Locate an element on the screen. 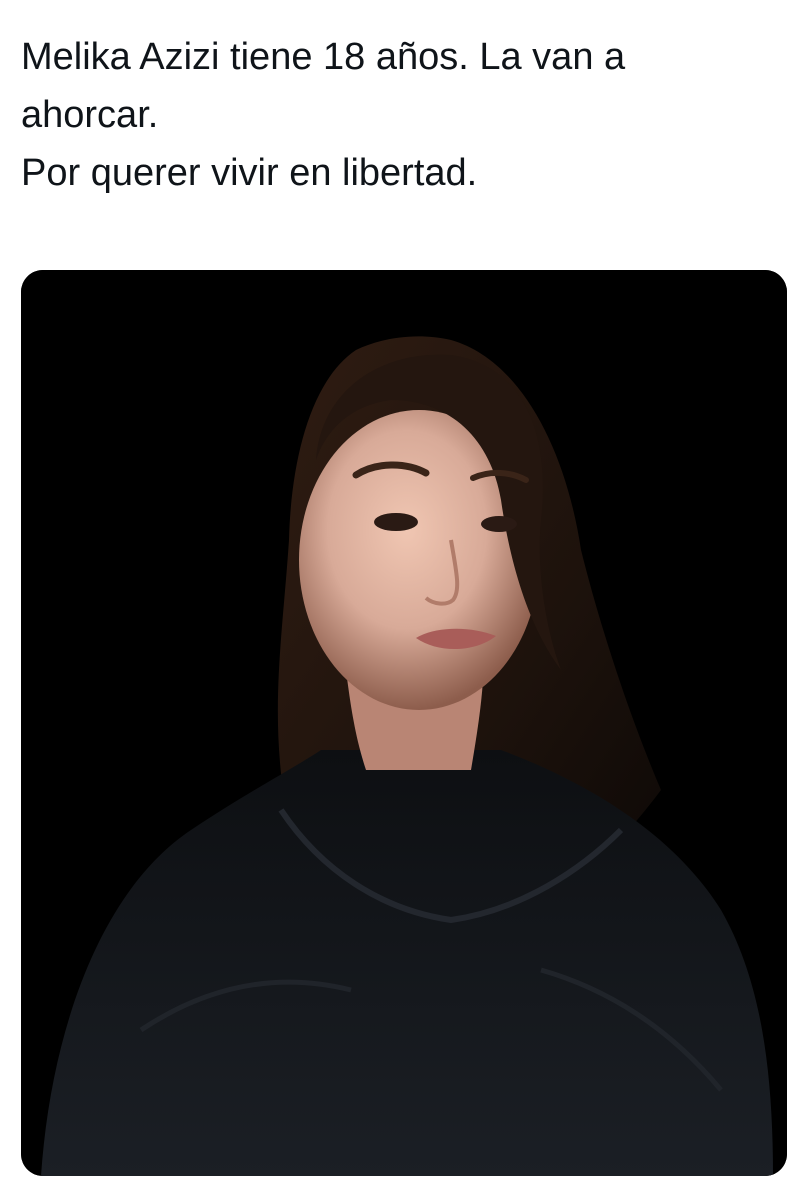 The image size is (806, 1200). tweet-text-line-3: Por querer vivir en libertad. is located at coordinates (249, 173).